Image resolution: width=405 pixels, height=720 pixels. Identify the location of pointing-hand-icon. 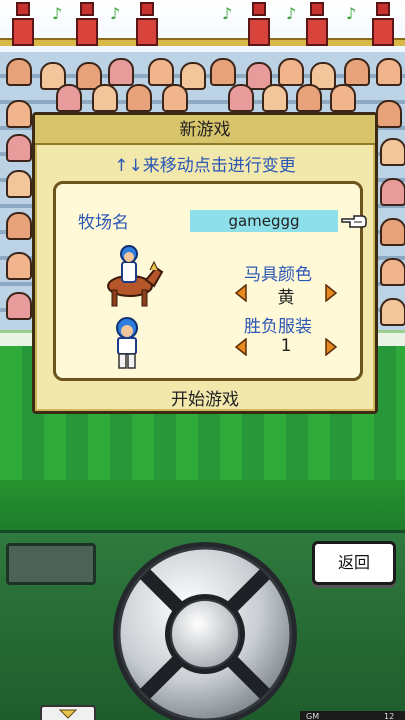
(354, 220).